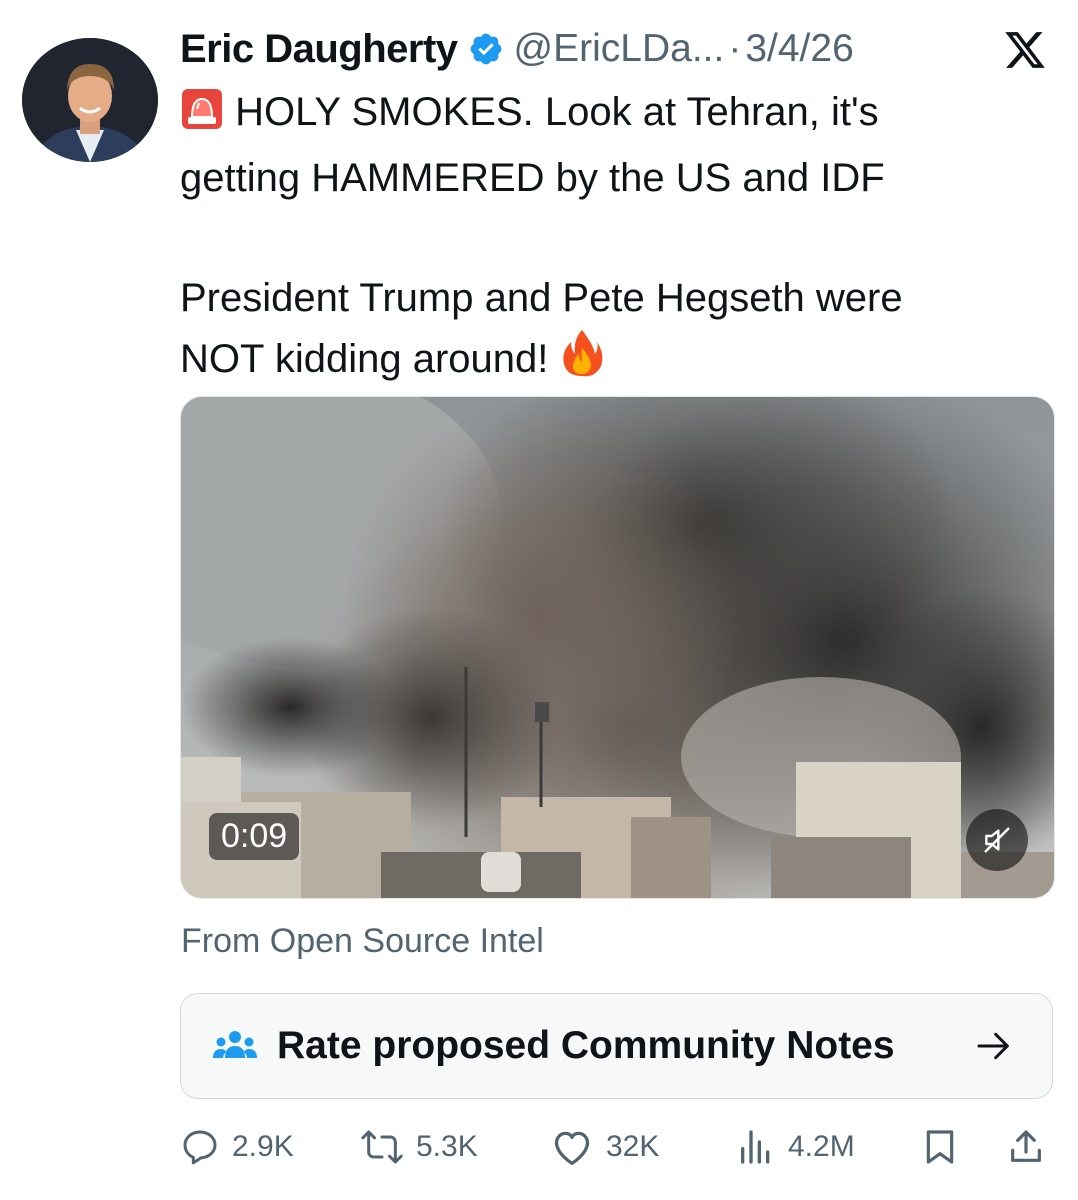 This screenshot has width=1078, height=1200. I want to click on bookmark-icon, so click(940, 1147).